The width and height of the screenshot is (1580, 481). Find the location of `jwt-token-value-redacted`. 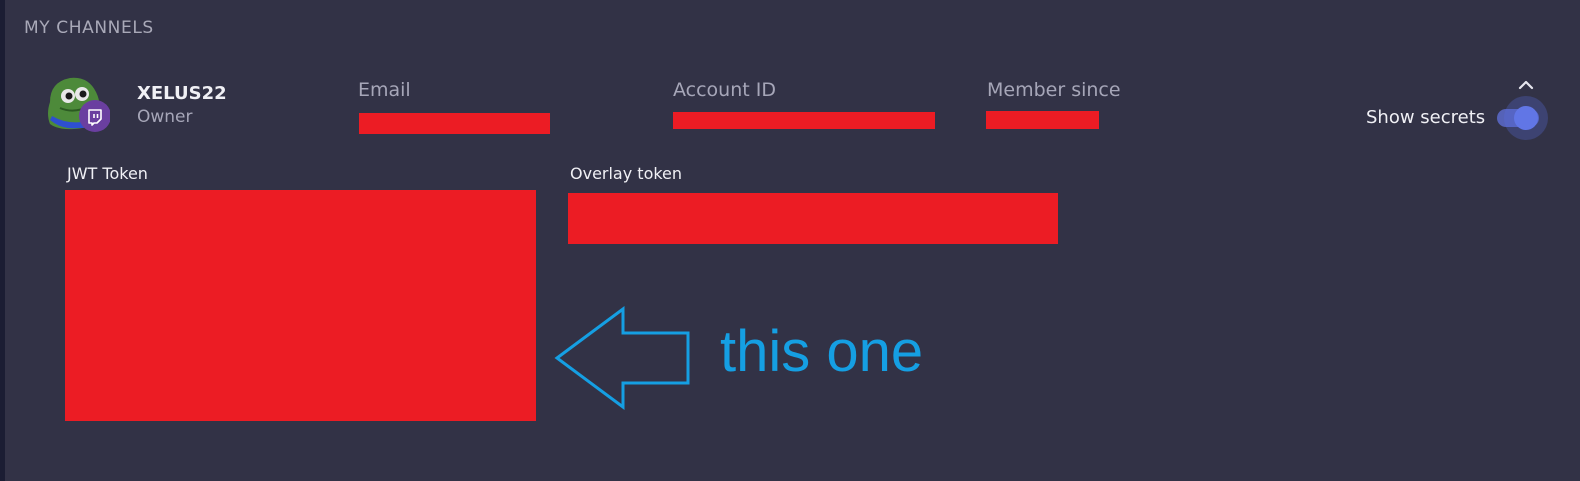

jwt-token-value-redacted is located at coordinates (300, 305).